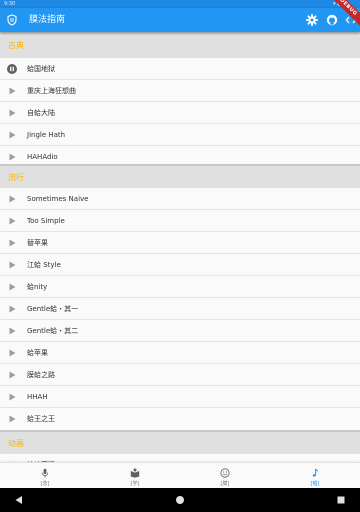 Image resolution: width=360 pixels, height=512 pixels. I want to click on song-title: 蛤nity, so click(37, 287).